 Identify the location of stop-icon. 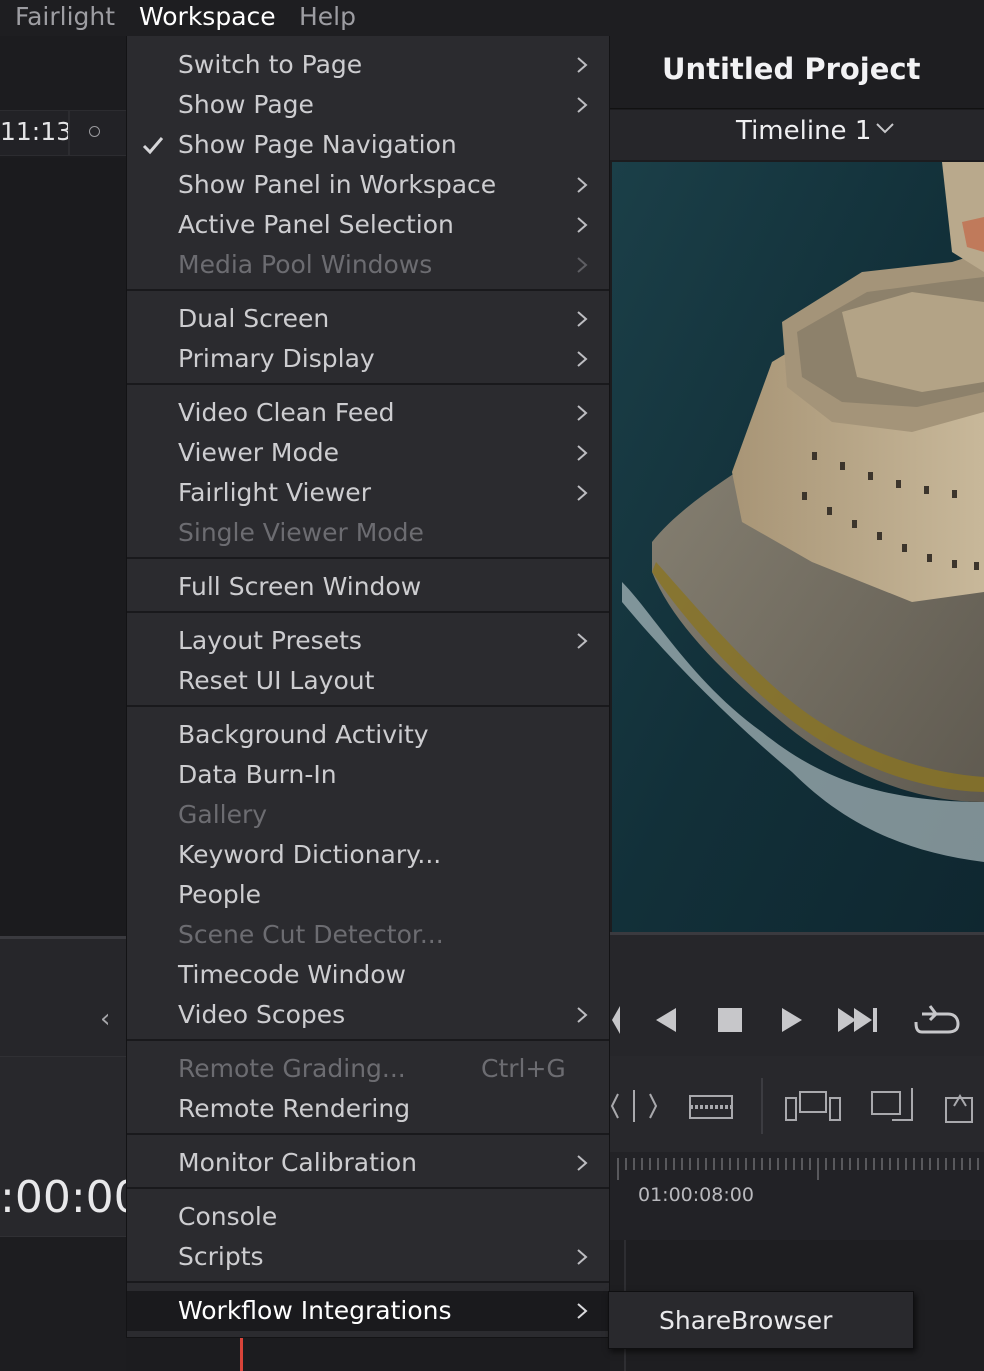
(730, 1020).